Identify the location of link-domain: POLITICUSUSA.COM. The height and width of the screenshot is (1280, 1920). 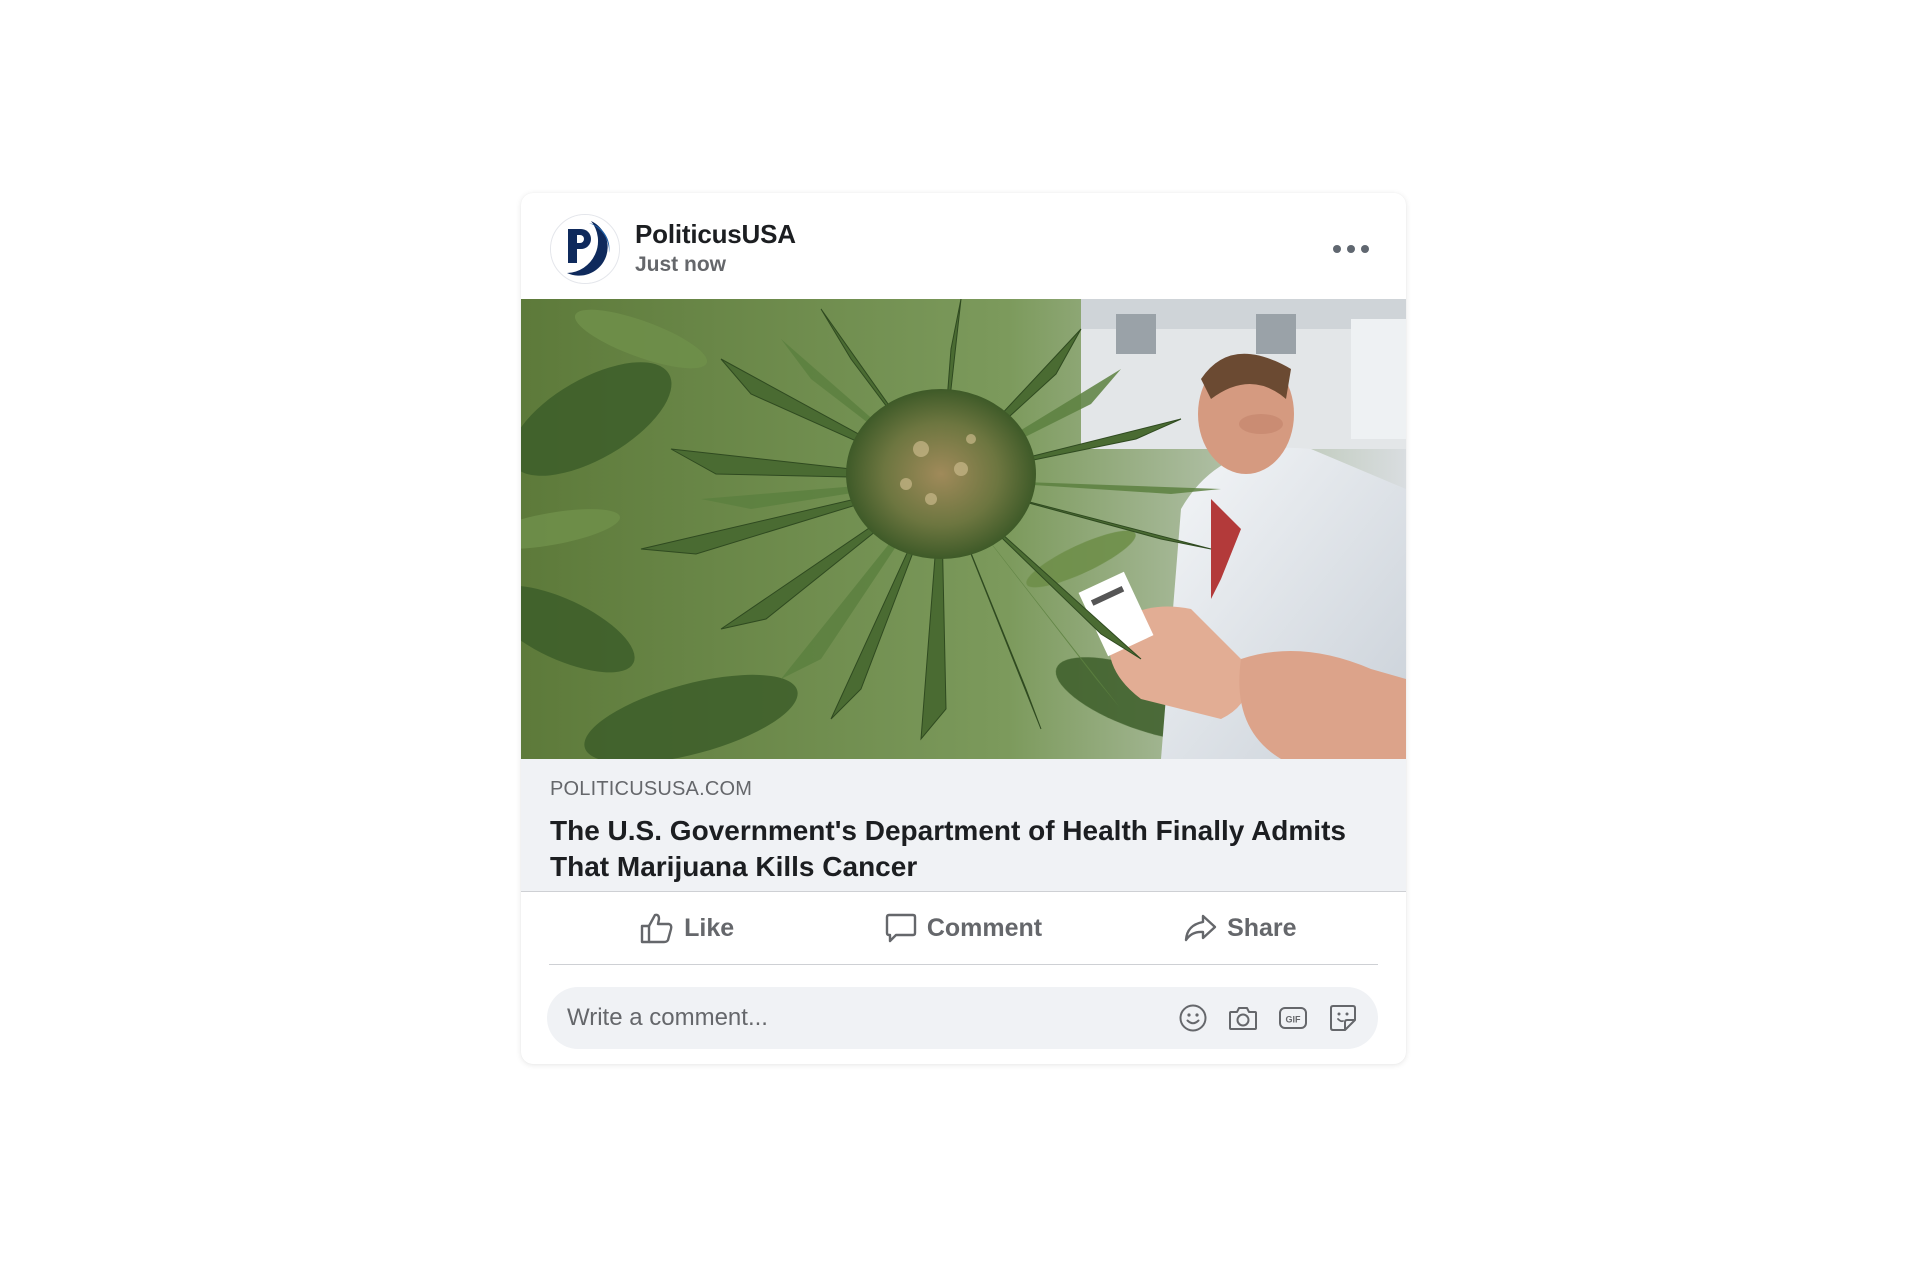
(651, 789).